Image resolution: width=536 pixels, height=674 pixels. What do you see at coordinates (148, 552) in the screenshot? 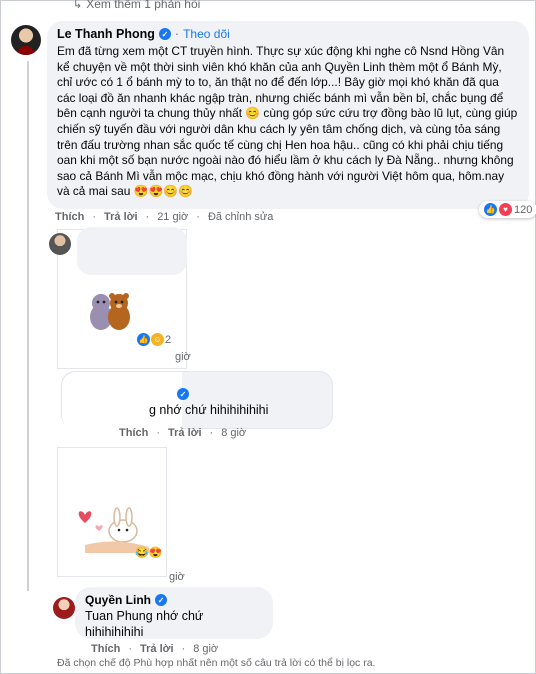
I see `reaction-icon: 😂😍` at bounding box center [148, 552].